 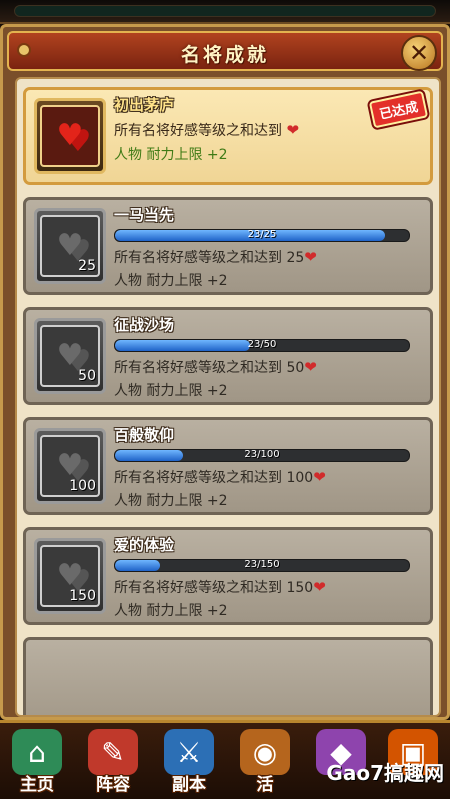 I want to click on nav-home-button: ⌂ 主页, so click(x=37, y=762).